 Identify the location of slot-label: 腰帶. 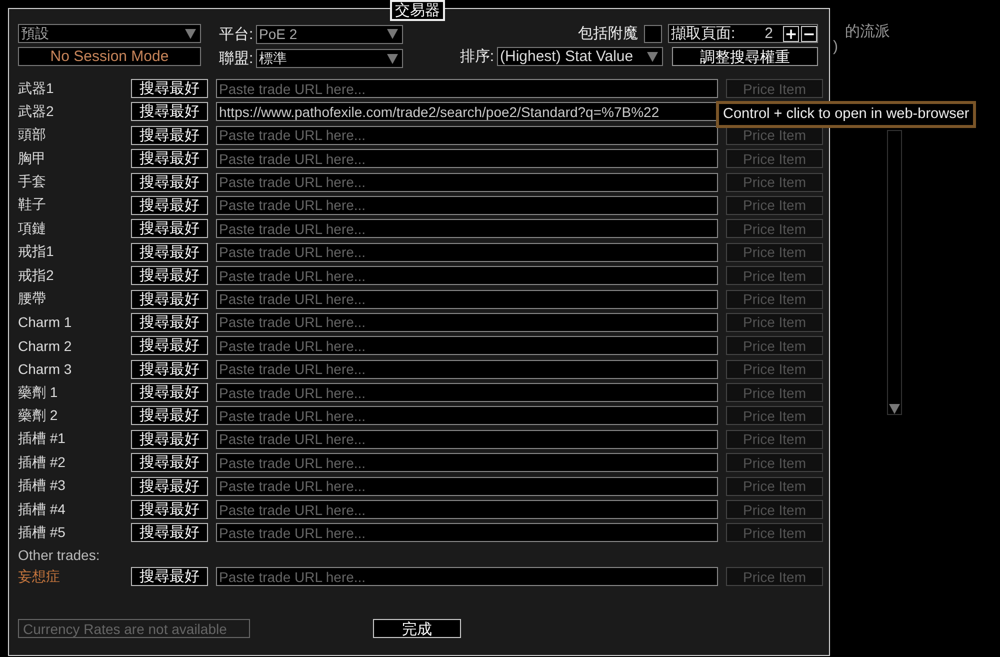
(32, 299).